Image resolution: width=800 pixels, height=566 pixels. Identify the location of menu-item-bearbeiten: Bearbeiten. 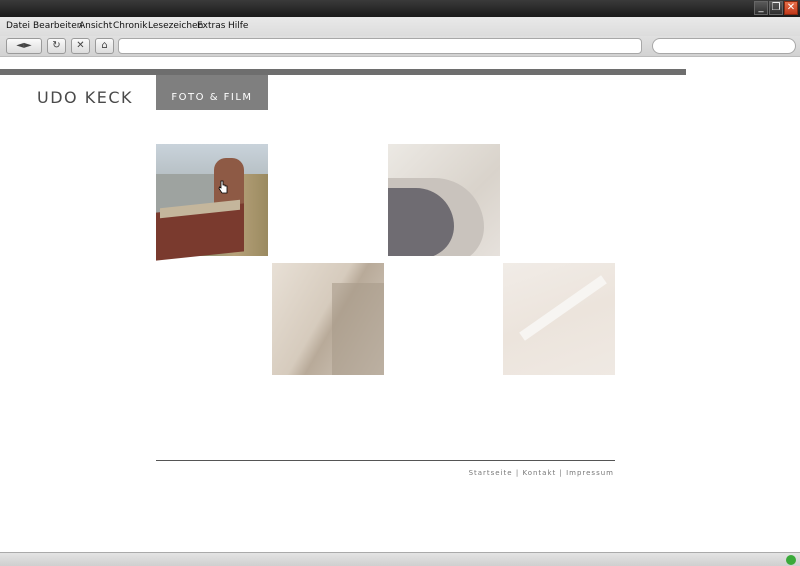
(57, 26).